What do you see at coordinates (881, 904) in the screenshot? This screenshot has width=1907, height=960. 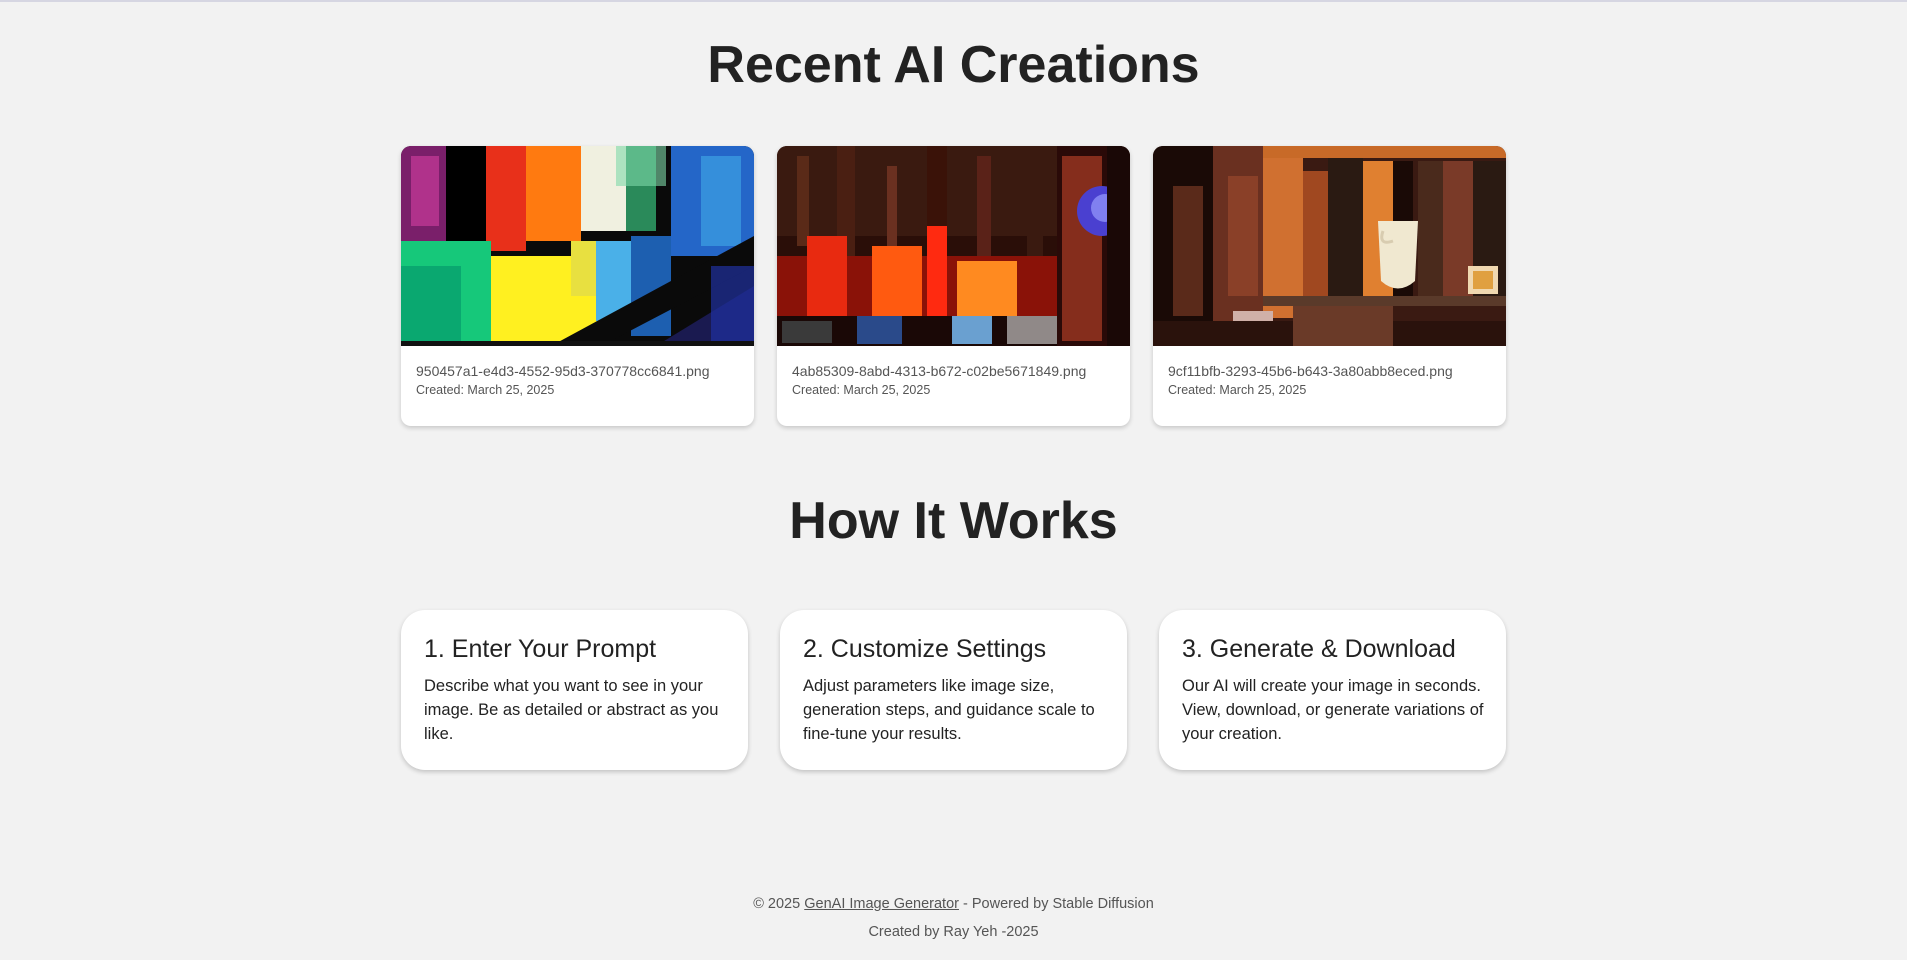 I see `footer-brand-link: GenAI Image Generator` at bounding box center [881, 904].